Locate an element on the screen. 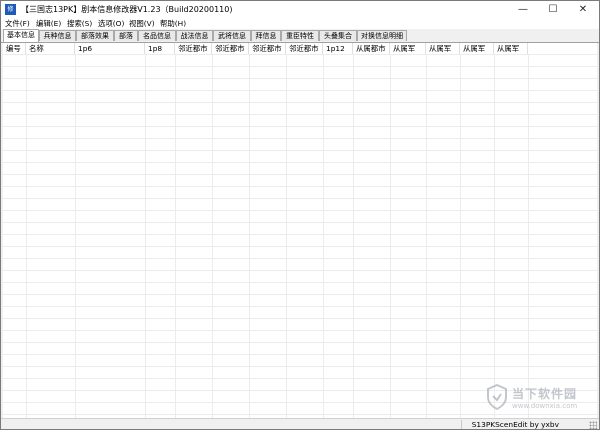 The image size is (600, 430). tab-minister-trait: 重臣特性 is located at coordinates (300, 35).